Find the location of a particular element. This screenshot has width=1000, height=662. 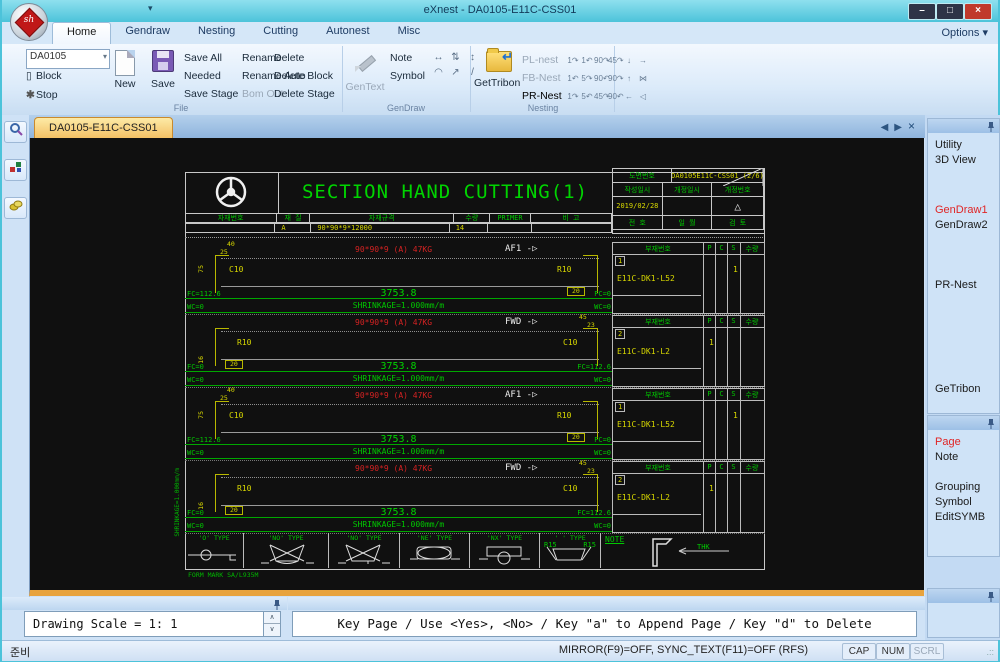

nesting-icon-0-1: 1↶ is located at coordinates (587, 60).